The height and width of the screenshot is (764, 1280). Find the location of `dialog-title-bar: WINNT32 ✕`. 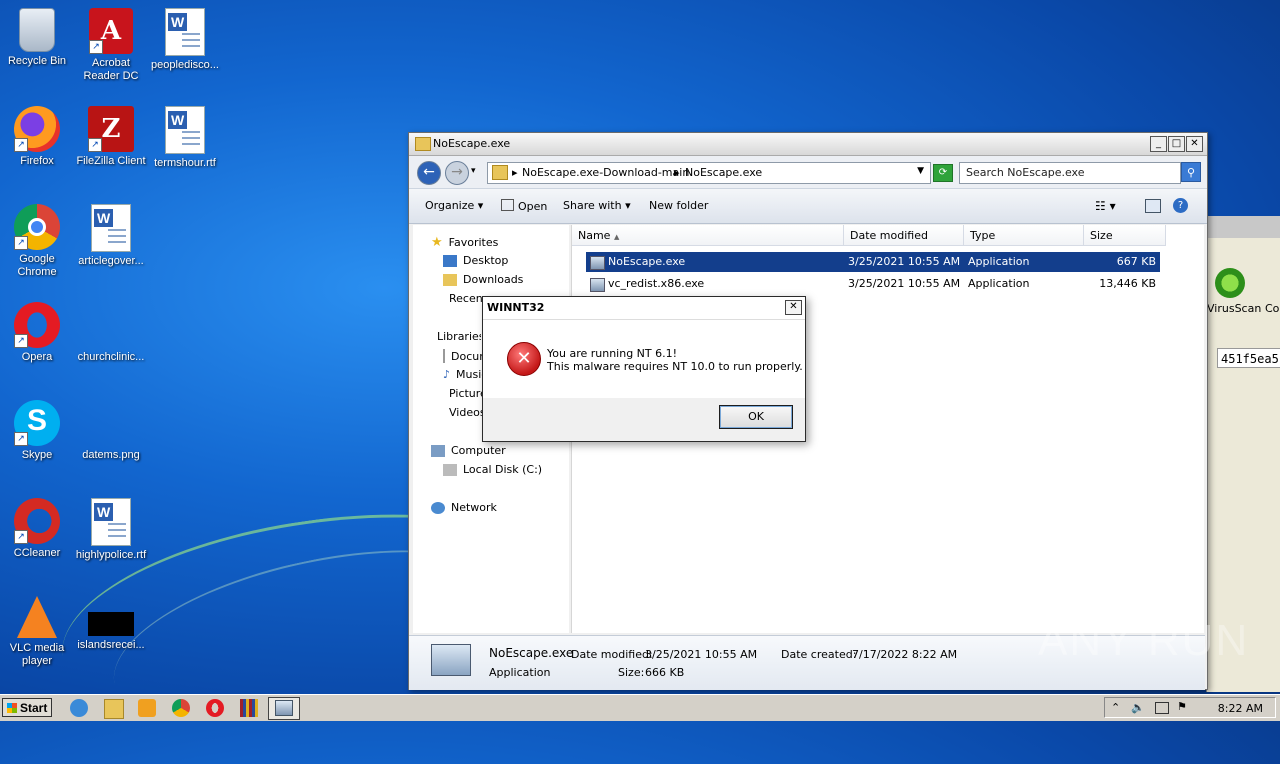

dialog-title-bar: WINNT32 ✕ is located at coordinates (644, 308).